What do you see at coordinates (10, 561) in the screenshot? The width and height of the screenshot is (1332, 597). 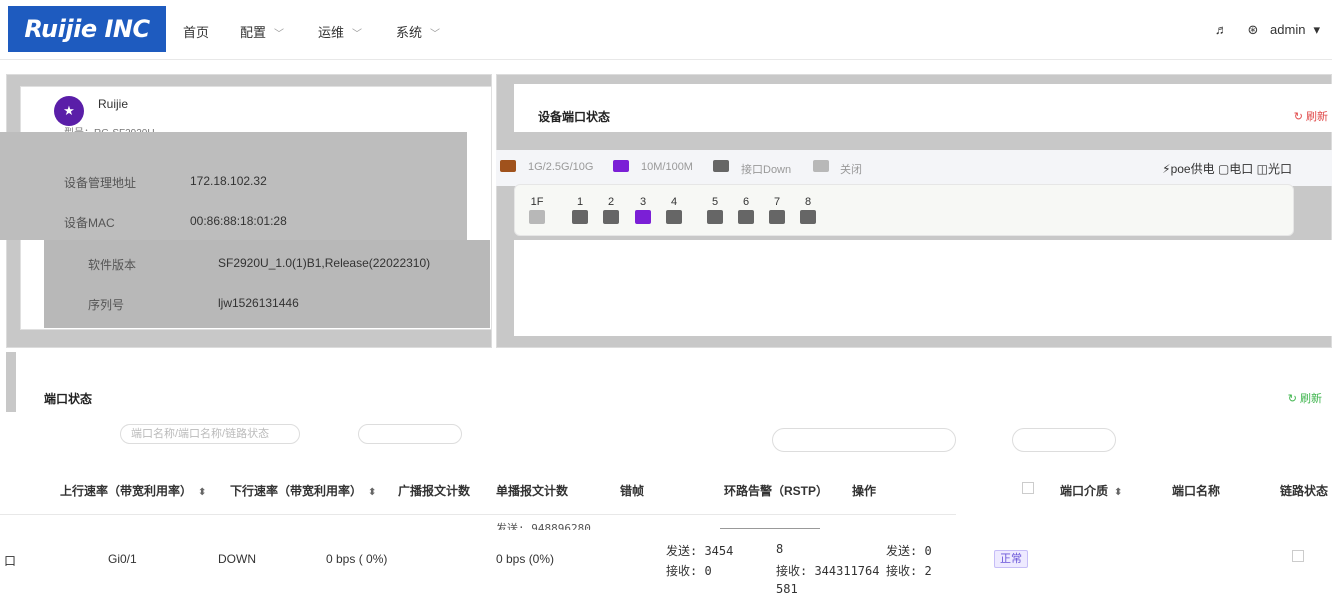 I see `cell-medium: 口` at bounding box center [10, 561].